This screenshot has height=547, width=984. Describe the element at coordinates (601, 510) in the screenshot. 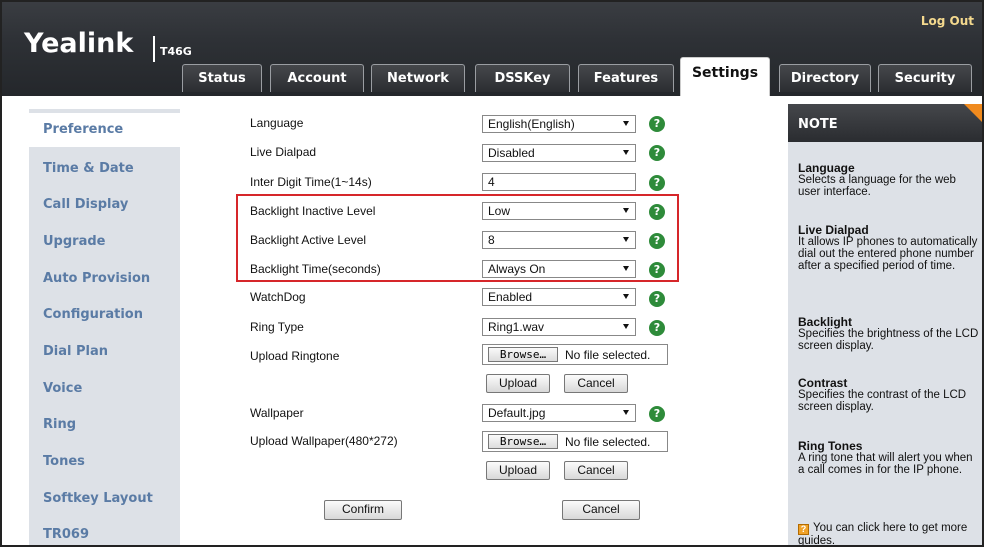

I see `cancel-button: Cancel` at that location.